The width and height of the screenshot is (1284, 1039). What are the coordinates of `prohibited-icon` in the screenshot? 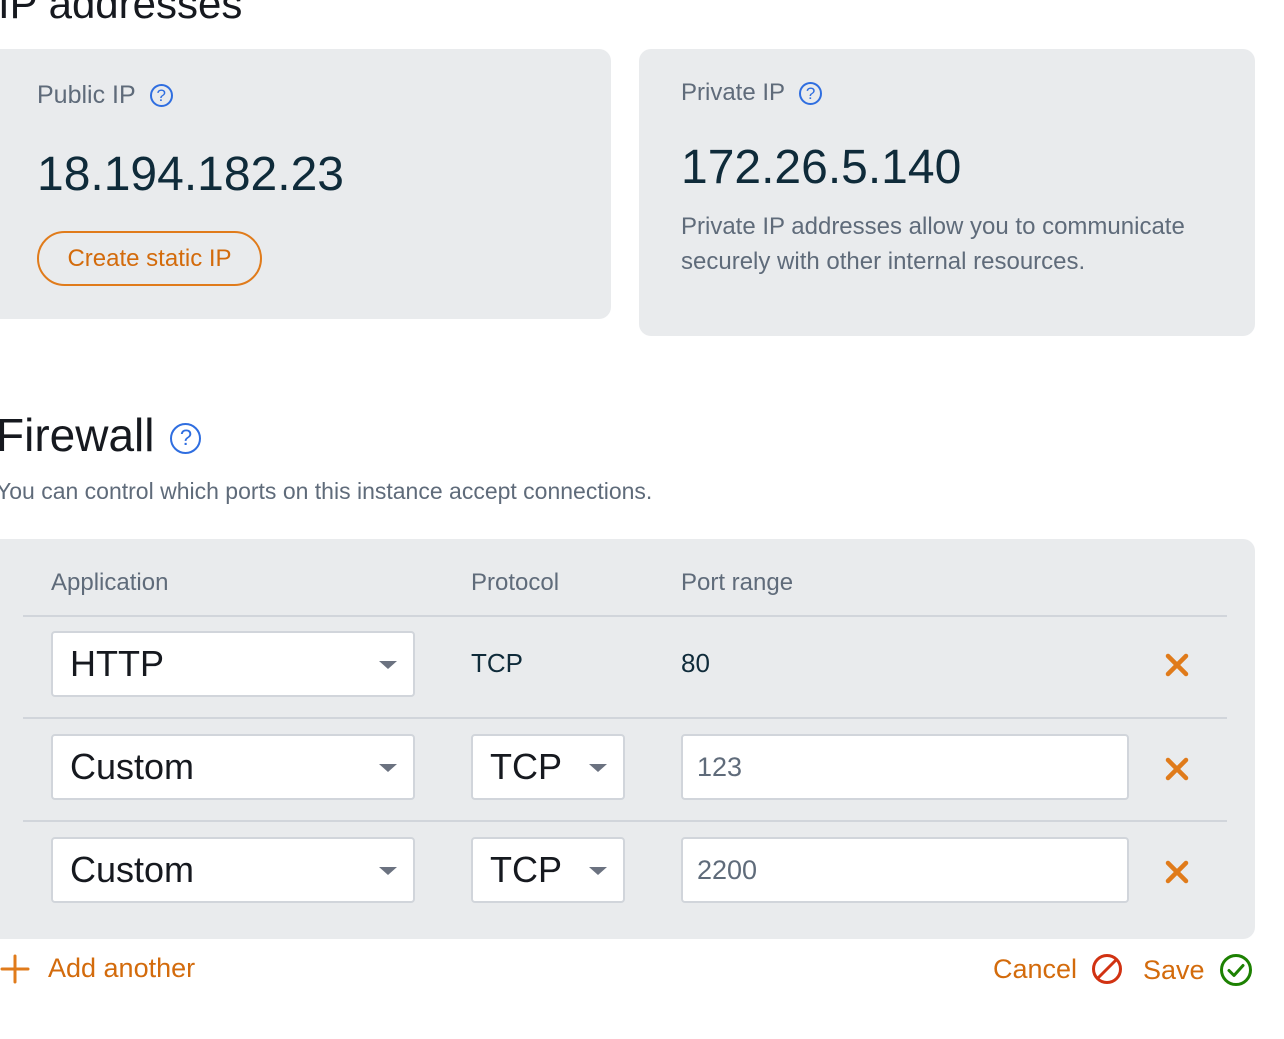 It's located at (1107, 969).